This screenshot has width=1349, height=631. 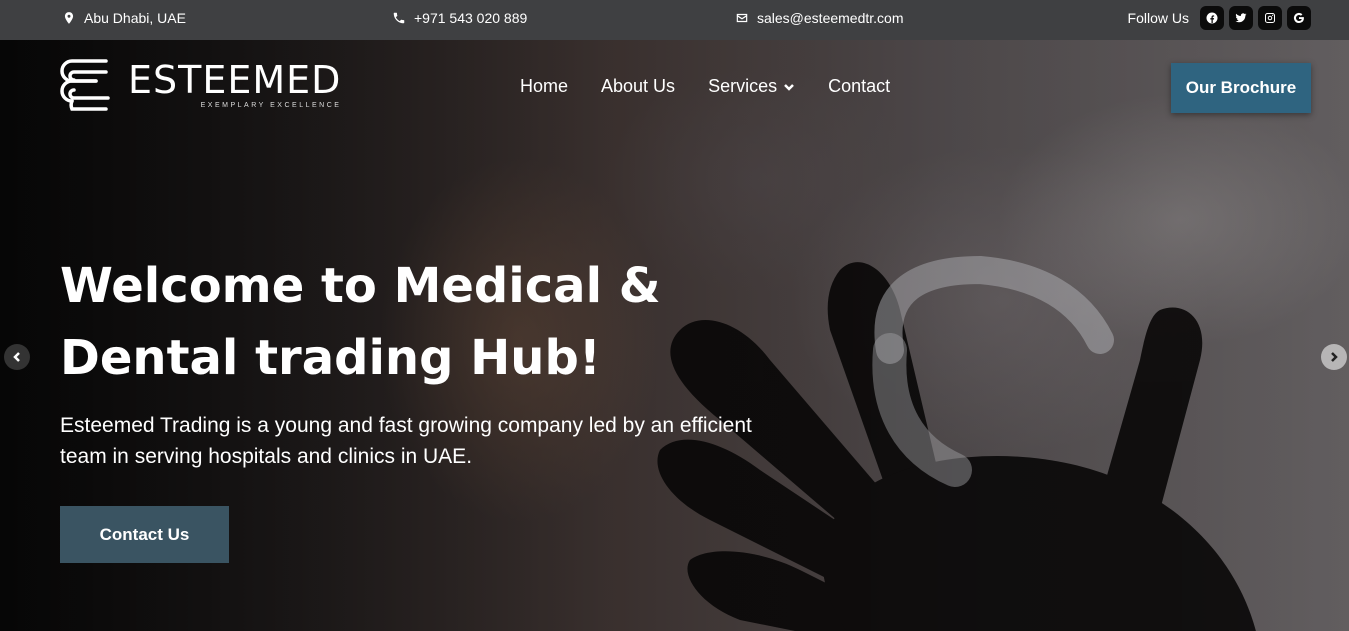 What do you see at coordinates (470, 18) in the screenshot?
I see `phone-text: +971 543 020 889` at bounding box center [470, 18].